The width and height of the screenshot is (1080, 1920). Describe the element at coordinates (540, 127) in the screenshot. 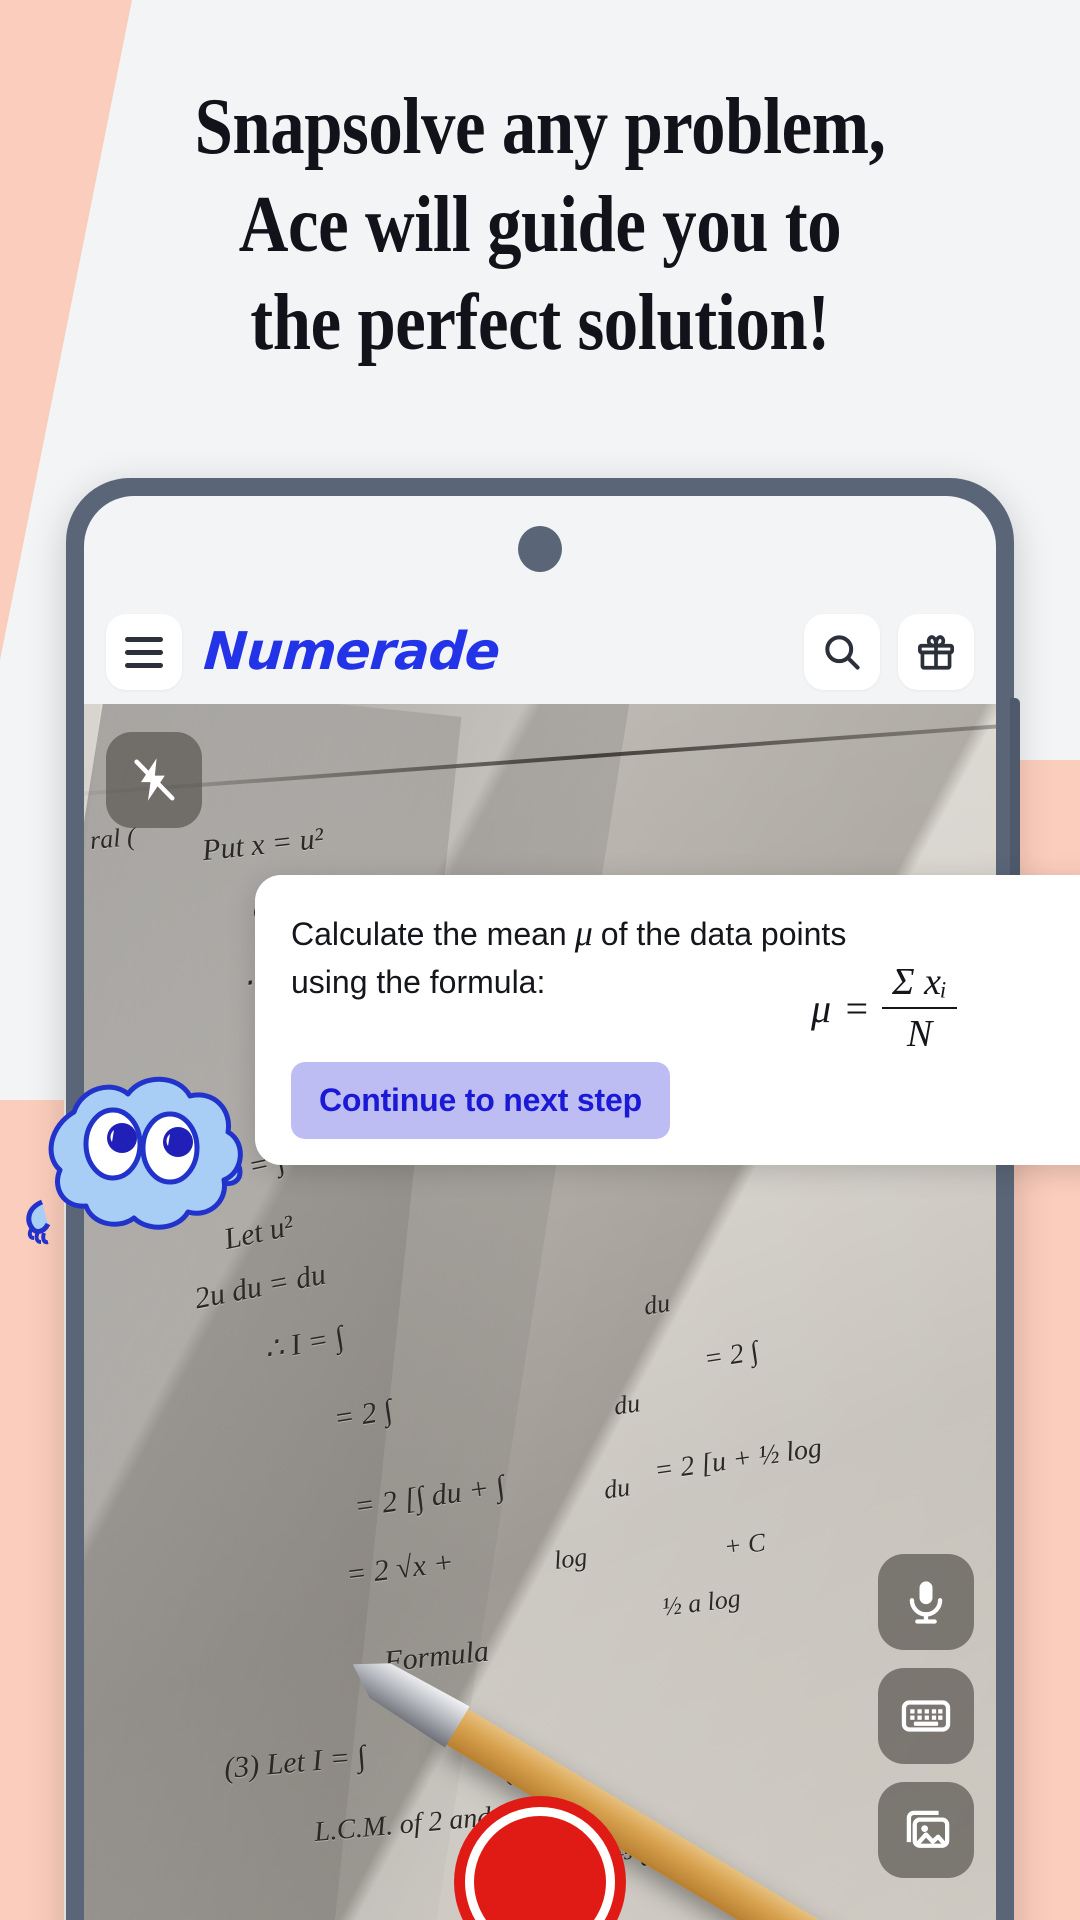

I see `headline-line-1: Snapsolve any problem,` at that location.